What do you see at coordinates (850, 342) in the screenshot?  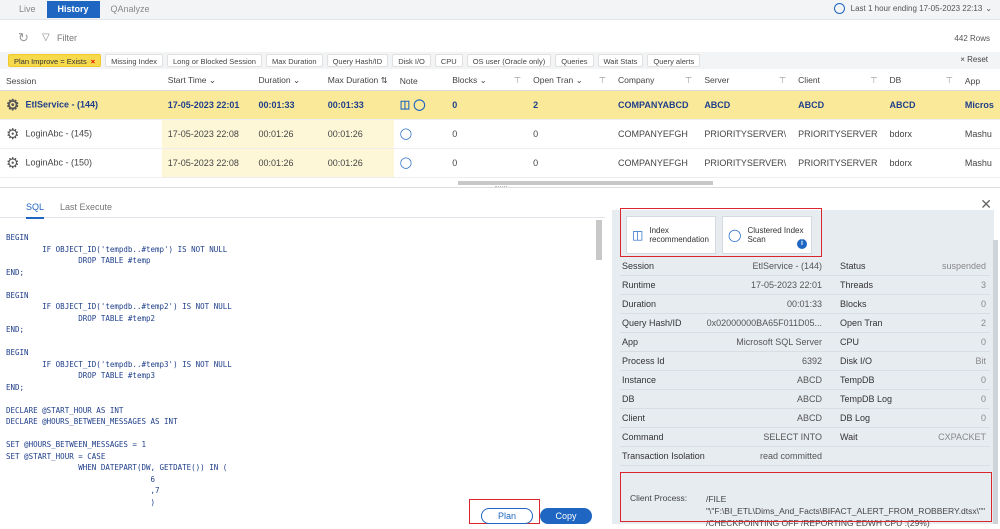 I see `prop-key: CPU` at bounding box center [850, 342].